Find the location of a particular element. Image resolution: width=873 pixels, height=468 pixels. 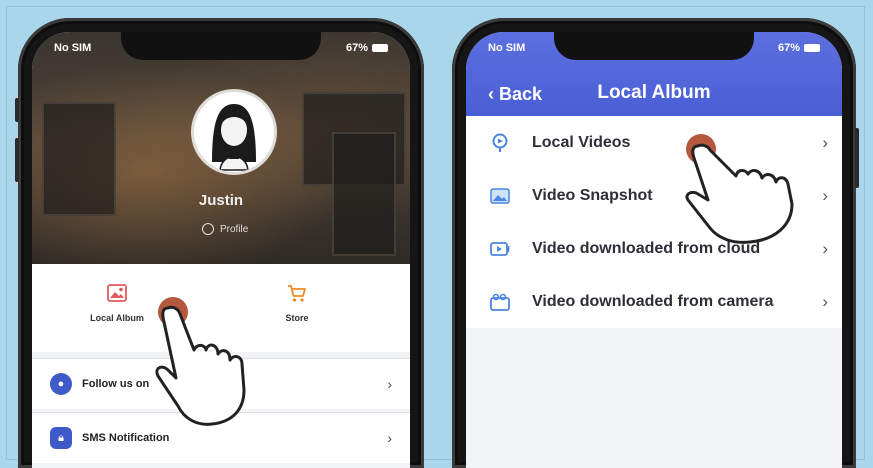

list-item-camera-downloads: Video downloaded from camera › is located at coordinates (654, 301).